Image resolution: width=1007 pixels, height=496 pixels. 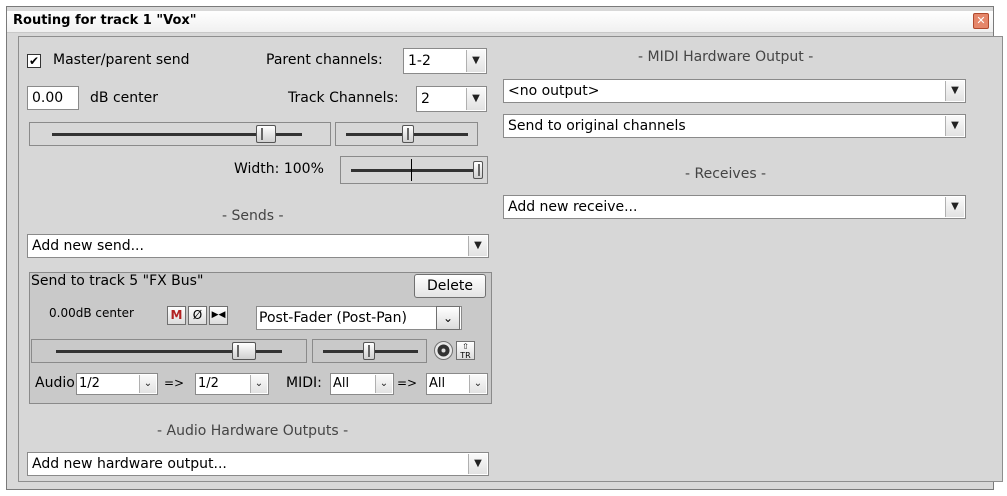 What do you see at coordinates (244, 351) in the screenshot?
I see `send-volume-knob` at bounding box center [244, 351].